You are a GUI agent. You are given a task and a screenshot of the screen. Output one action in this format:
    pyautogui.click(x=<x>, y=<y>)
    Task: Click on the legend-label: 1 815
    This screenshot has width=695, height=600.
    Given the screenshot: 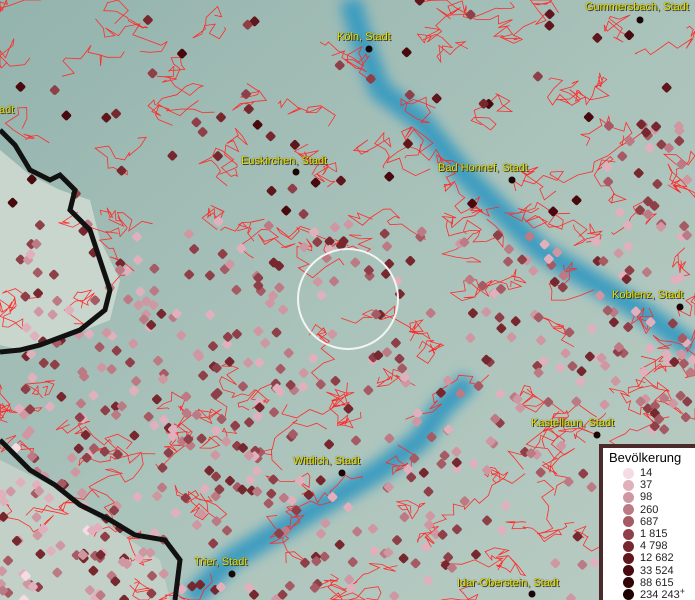 What is the action you would take?
    pyautogui.click(x=654, y=534)
    